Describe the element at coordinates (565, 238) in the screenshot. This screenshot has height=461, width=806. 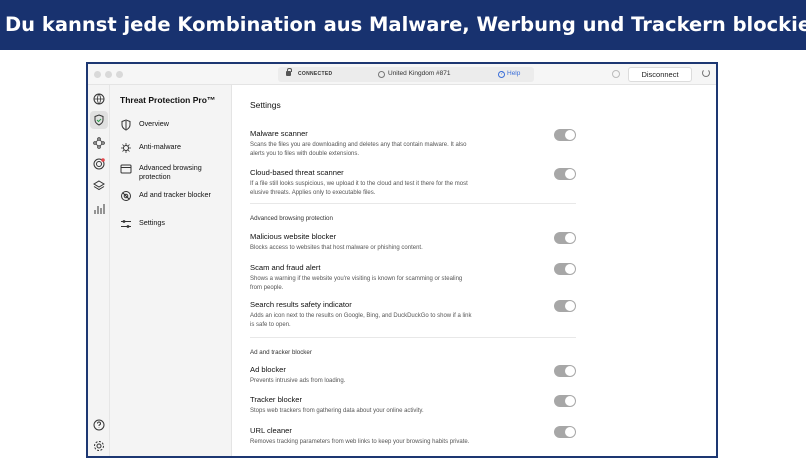
I see `malicious-website-blocker-toggle` at that location.